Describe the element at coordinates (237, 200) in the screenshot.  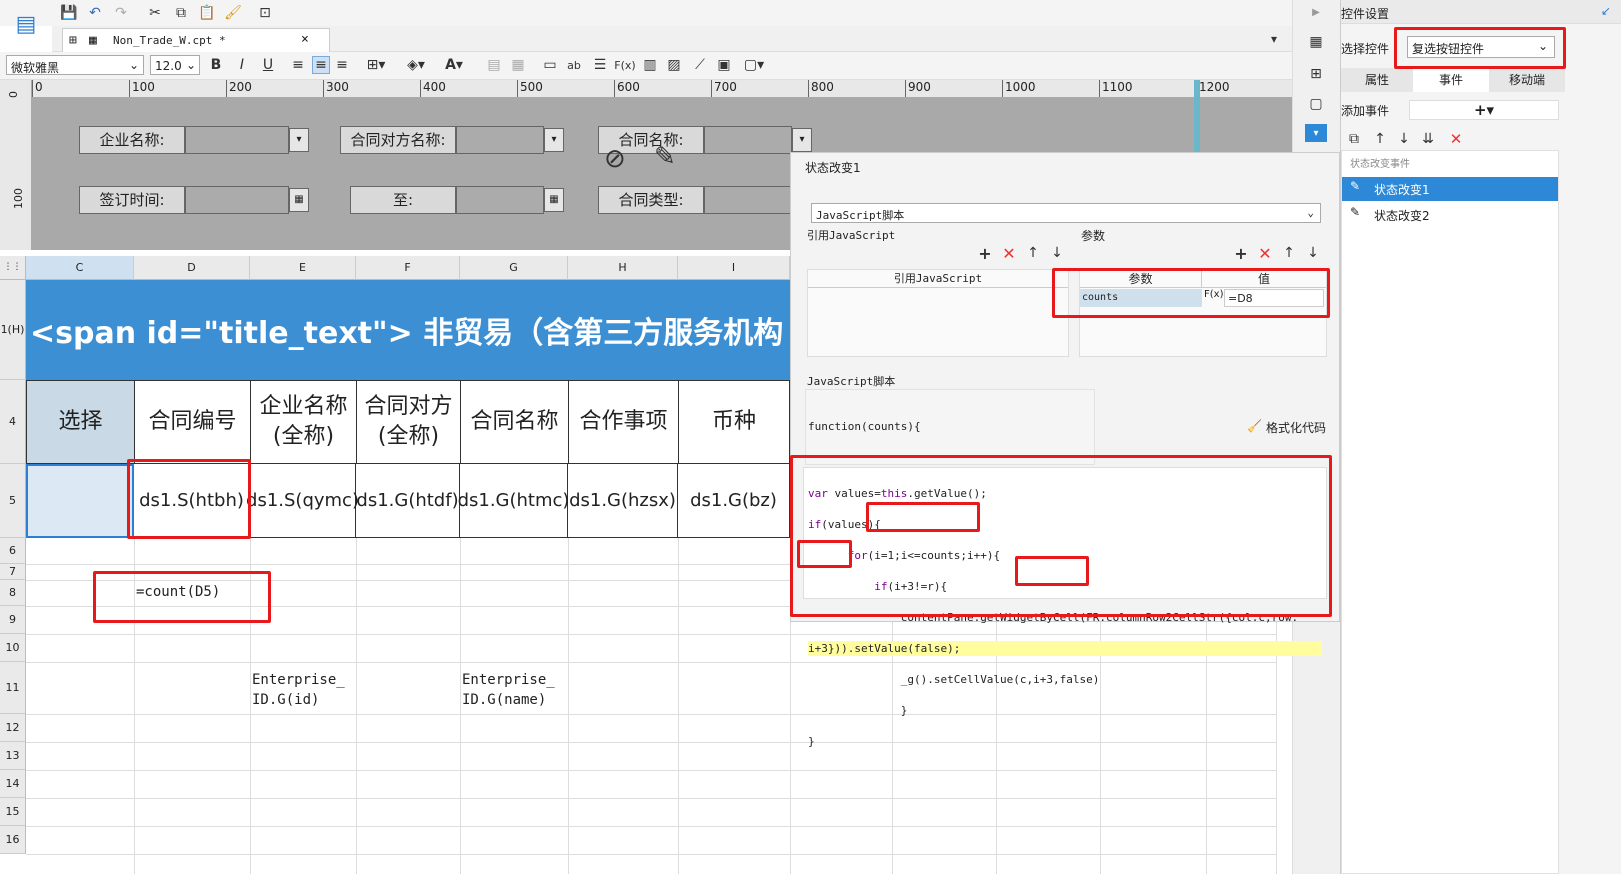
I see `sign-time-input` at that location.